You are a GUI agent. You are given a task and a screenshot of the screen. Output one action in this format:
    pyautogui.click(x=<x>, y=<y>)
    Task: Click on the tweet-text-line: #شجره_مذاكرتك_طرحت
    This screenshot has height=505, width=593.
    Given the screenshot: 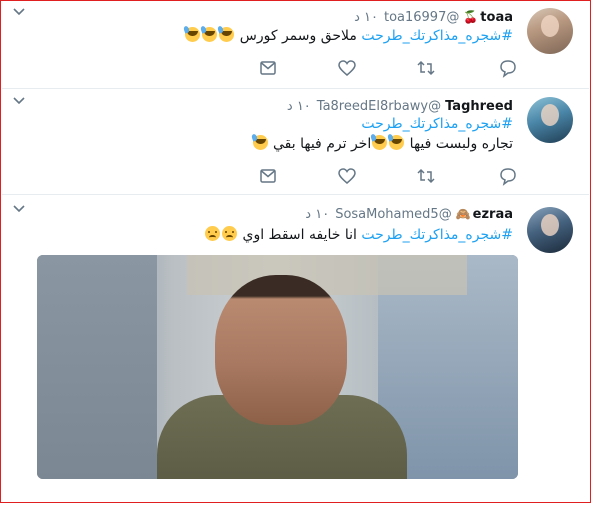 What is the action you would take?
    pyautogui.click(x=437, y=124)
    